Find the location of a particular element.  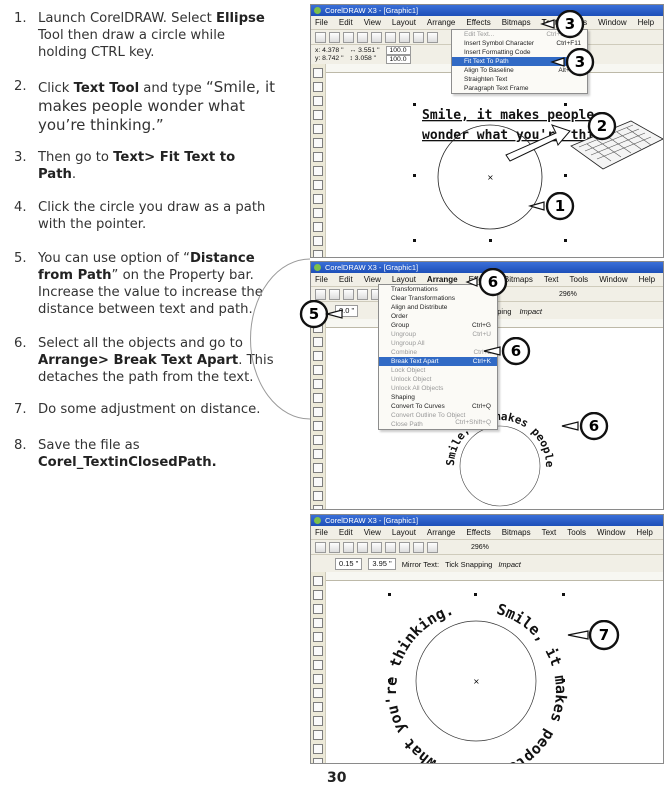

height-field: ↕ 3.058 " is located at coordinates (365, 59).